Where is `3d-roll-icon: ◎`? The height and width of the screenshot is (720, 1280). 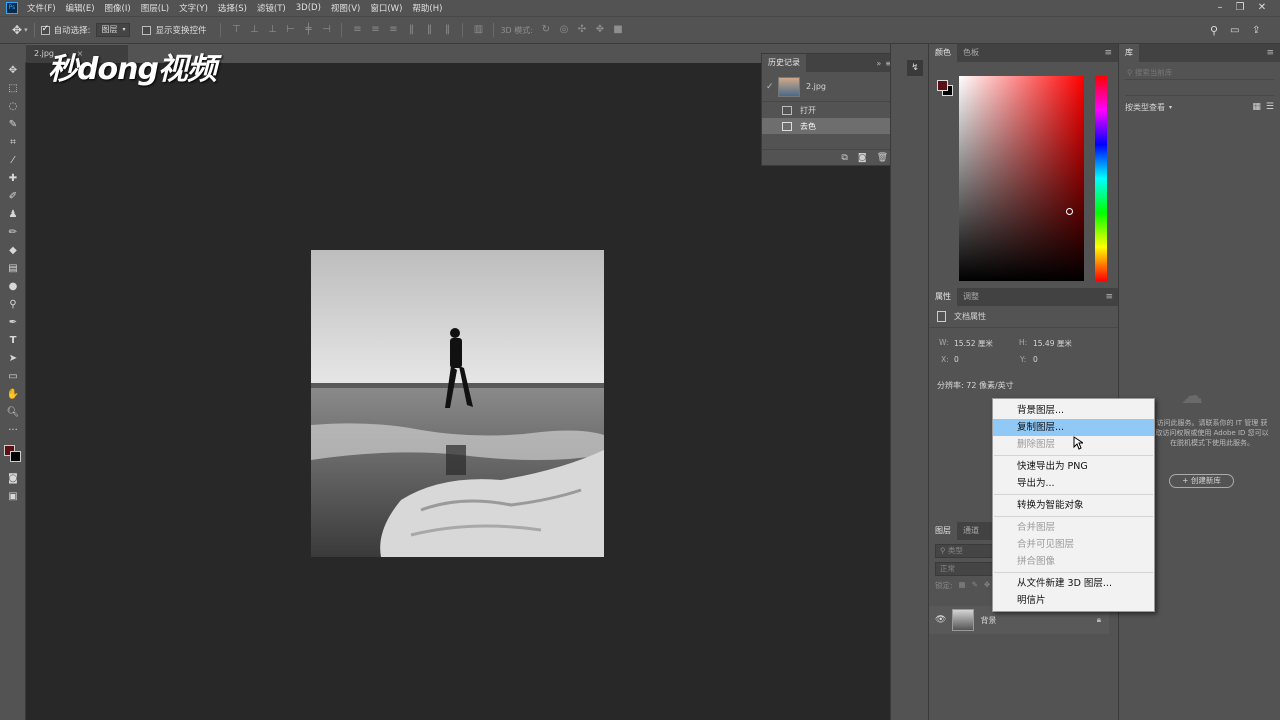
3d-roll-icon: ◎ is located at coordinates (564, 30).